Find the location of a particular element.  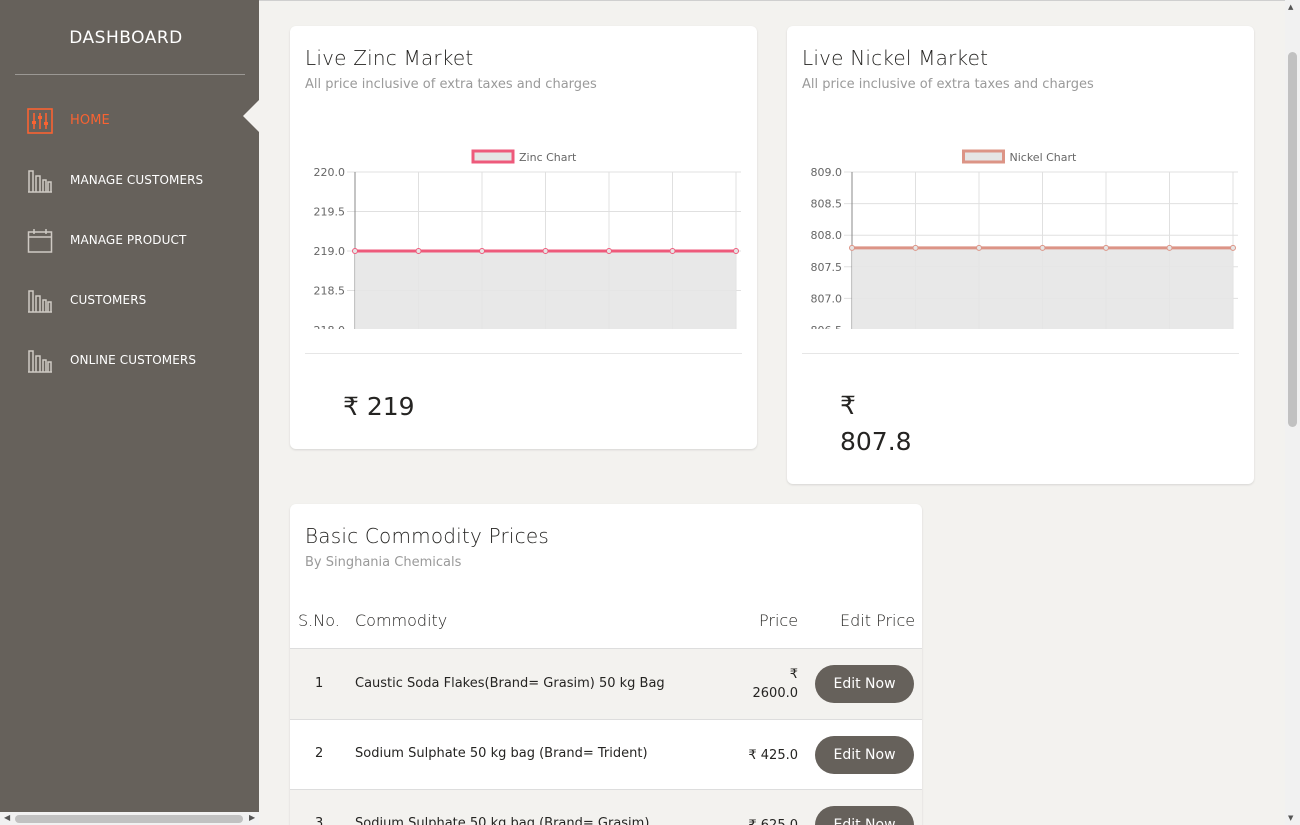

scroll-left-arrow-icon: ◀ is located at coordinates (7, 817).